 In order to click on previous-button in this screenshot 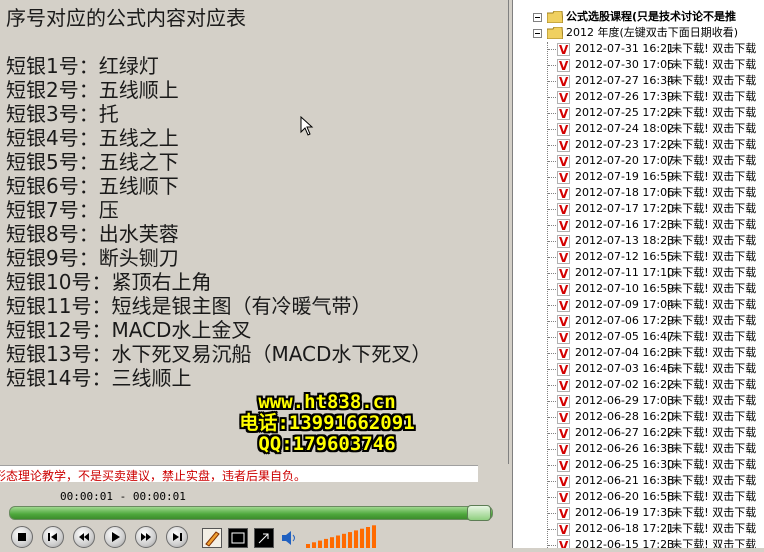, I will do `click(53, 537)`.